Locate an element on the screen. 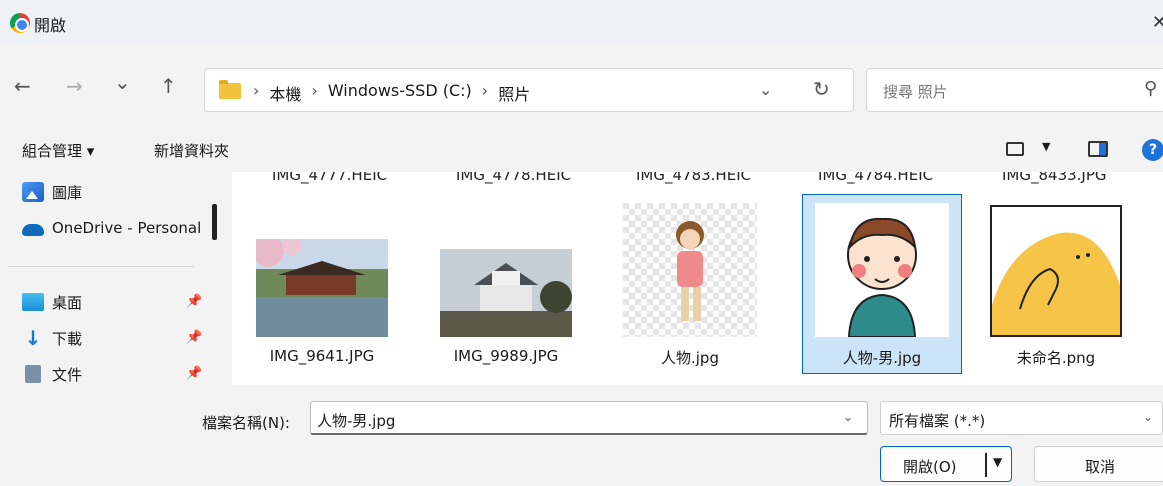 The height and width of the screenshot is (486, 1163). navigation-pane: 圖庫 OneDrive - Personal 桌面 📌 ↓ 下載 📌 文件 📌 is located at coordinates (107, 278).